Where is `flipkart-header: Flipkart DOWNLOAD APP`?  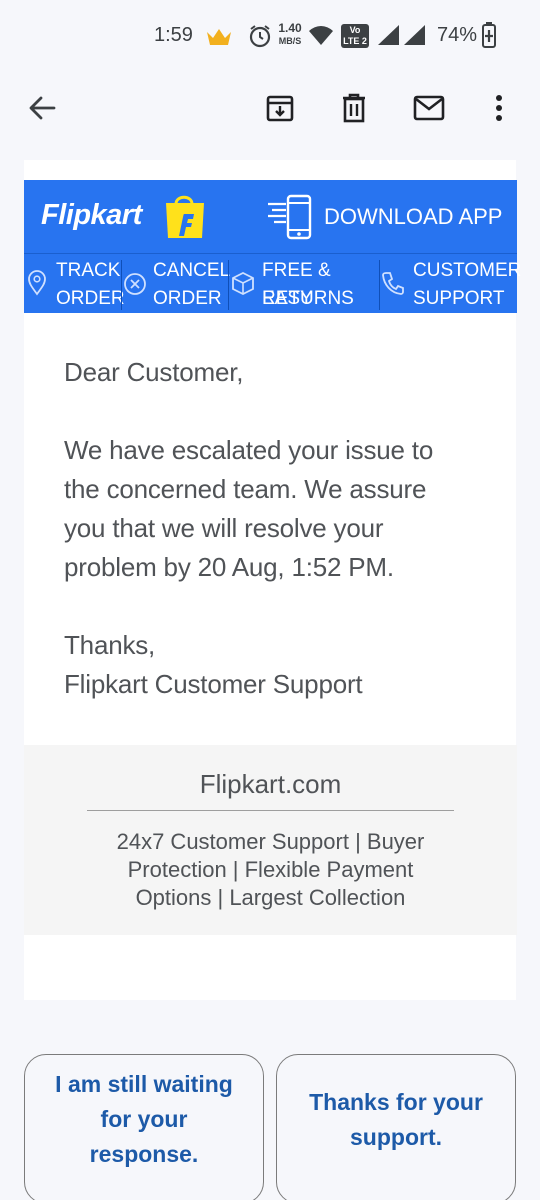 flipkart-header: Flipkart DOWNLOAD APP is located at coordinates (270, 216).